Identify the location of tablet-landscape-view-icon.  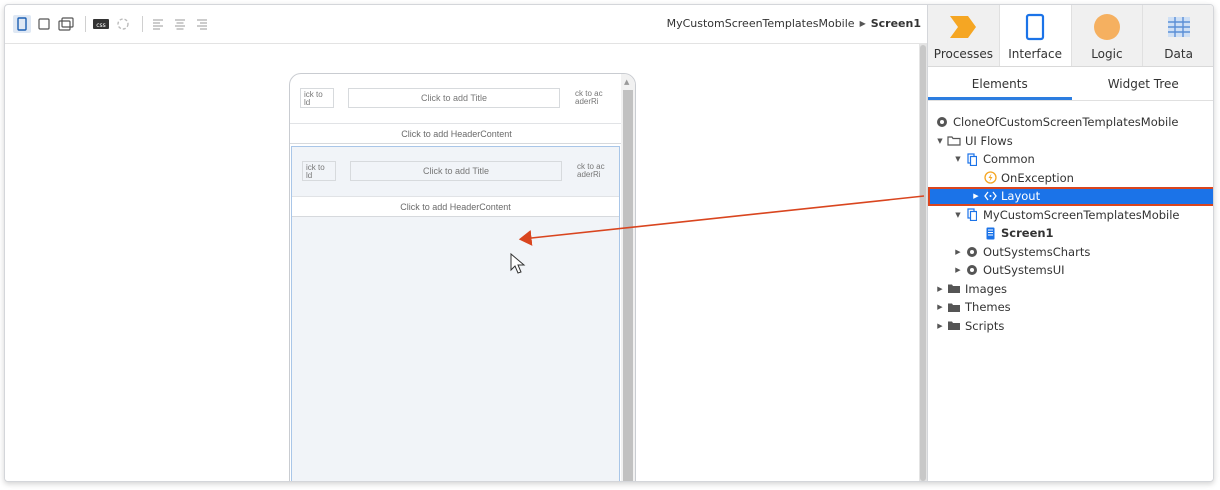
(66, 24).